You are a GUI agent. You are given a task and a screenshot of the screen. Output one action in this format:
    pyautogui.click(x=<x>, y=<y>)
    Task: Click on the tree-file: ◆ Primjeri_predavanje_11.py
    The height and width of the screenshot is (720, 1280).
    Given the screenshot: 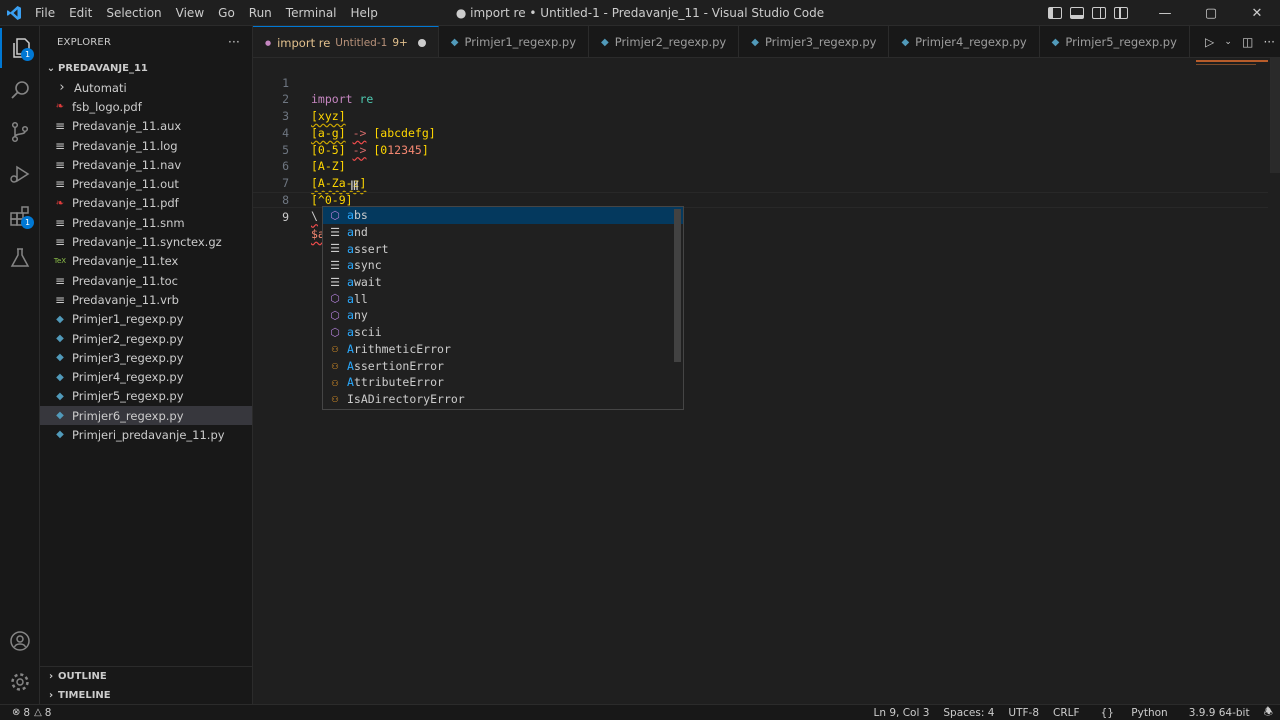 What is the action you would take?
    pyautogui.click(x=146, y=434)
    